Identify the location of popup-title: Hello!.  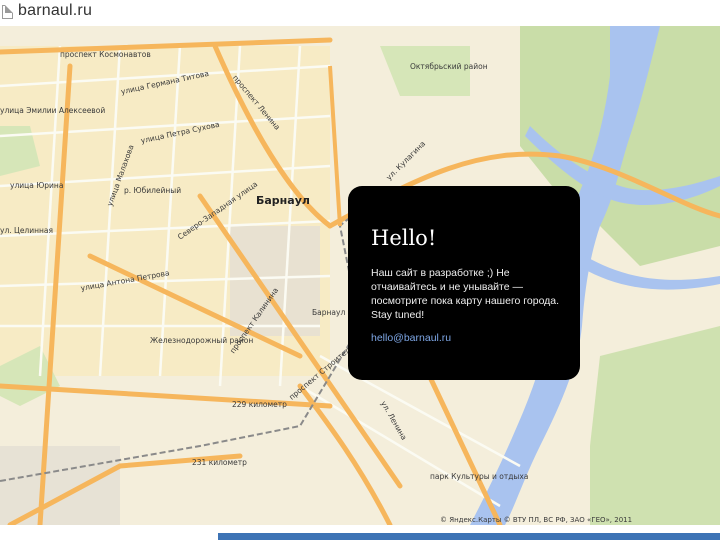
(404, 238).